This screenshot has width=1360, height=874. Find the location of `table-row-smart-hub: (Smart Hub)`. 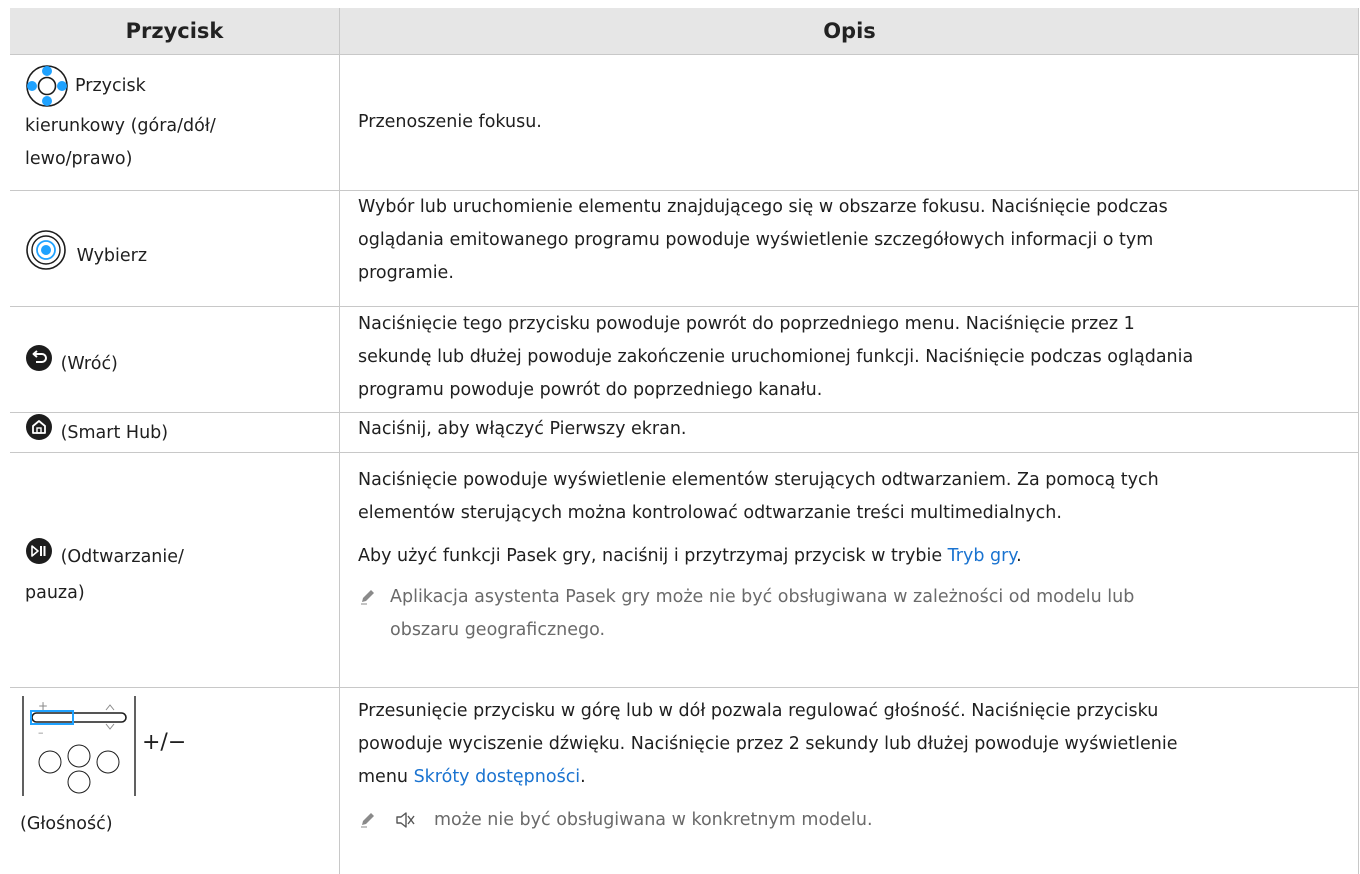

table-row-smart-hub: (Smart Hub) is located at coordinates (175, 433).